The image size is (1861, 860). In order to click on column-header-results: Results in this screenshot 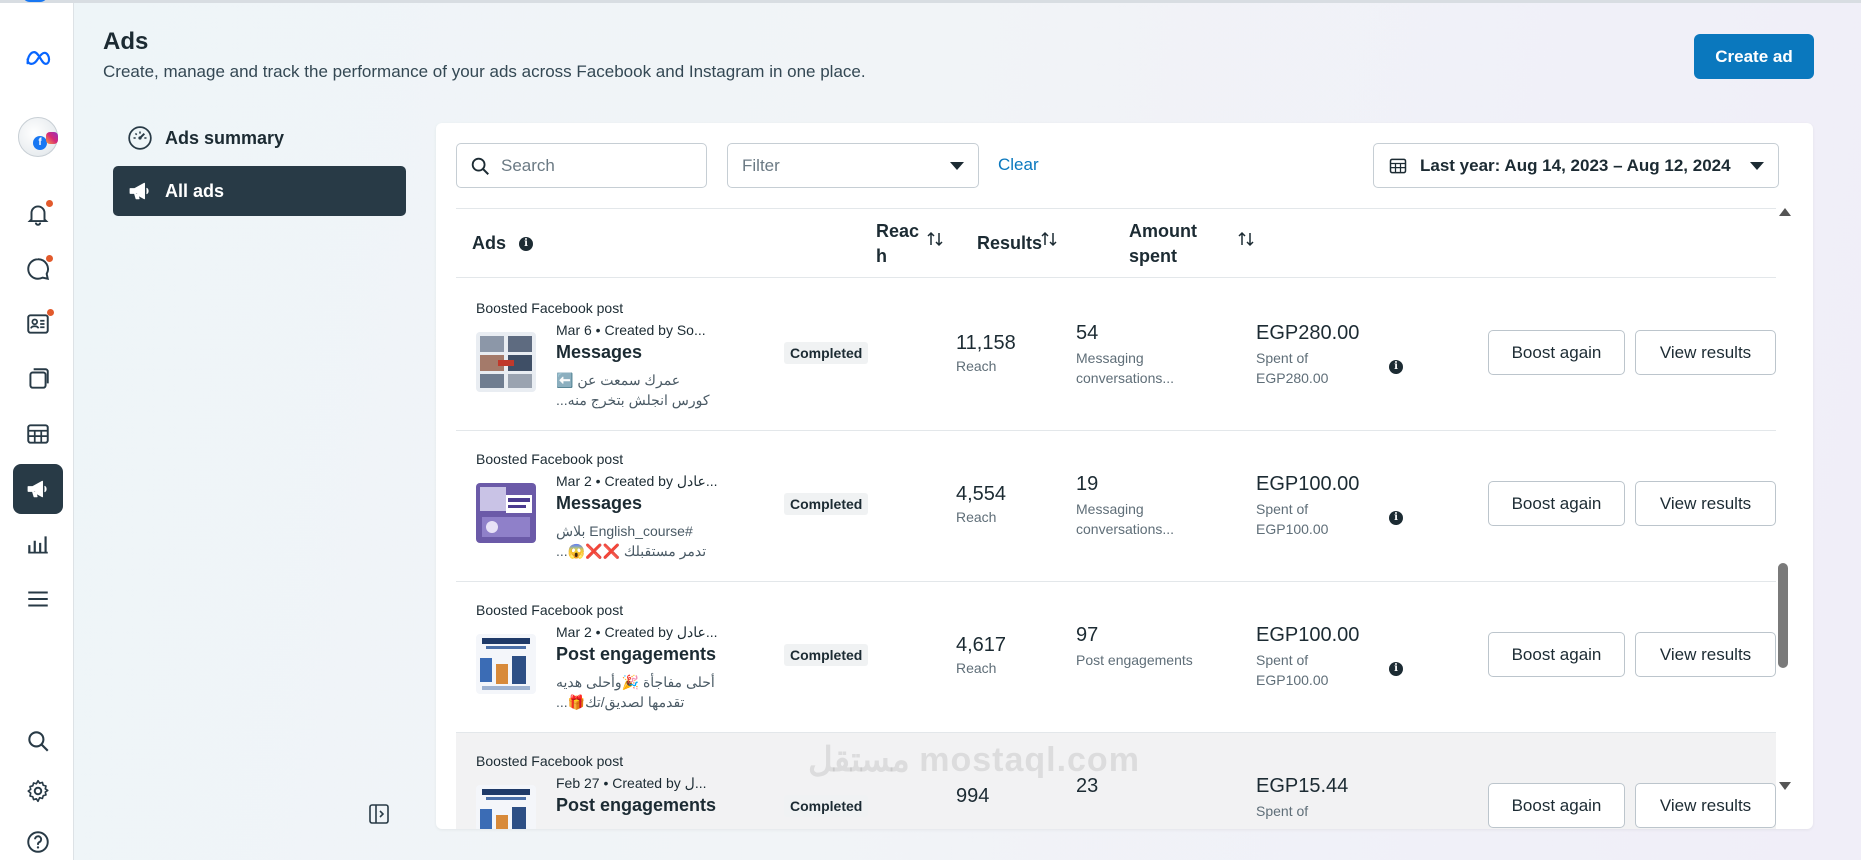, I will do `click(1009, 243)`.